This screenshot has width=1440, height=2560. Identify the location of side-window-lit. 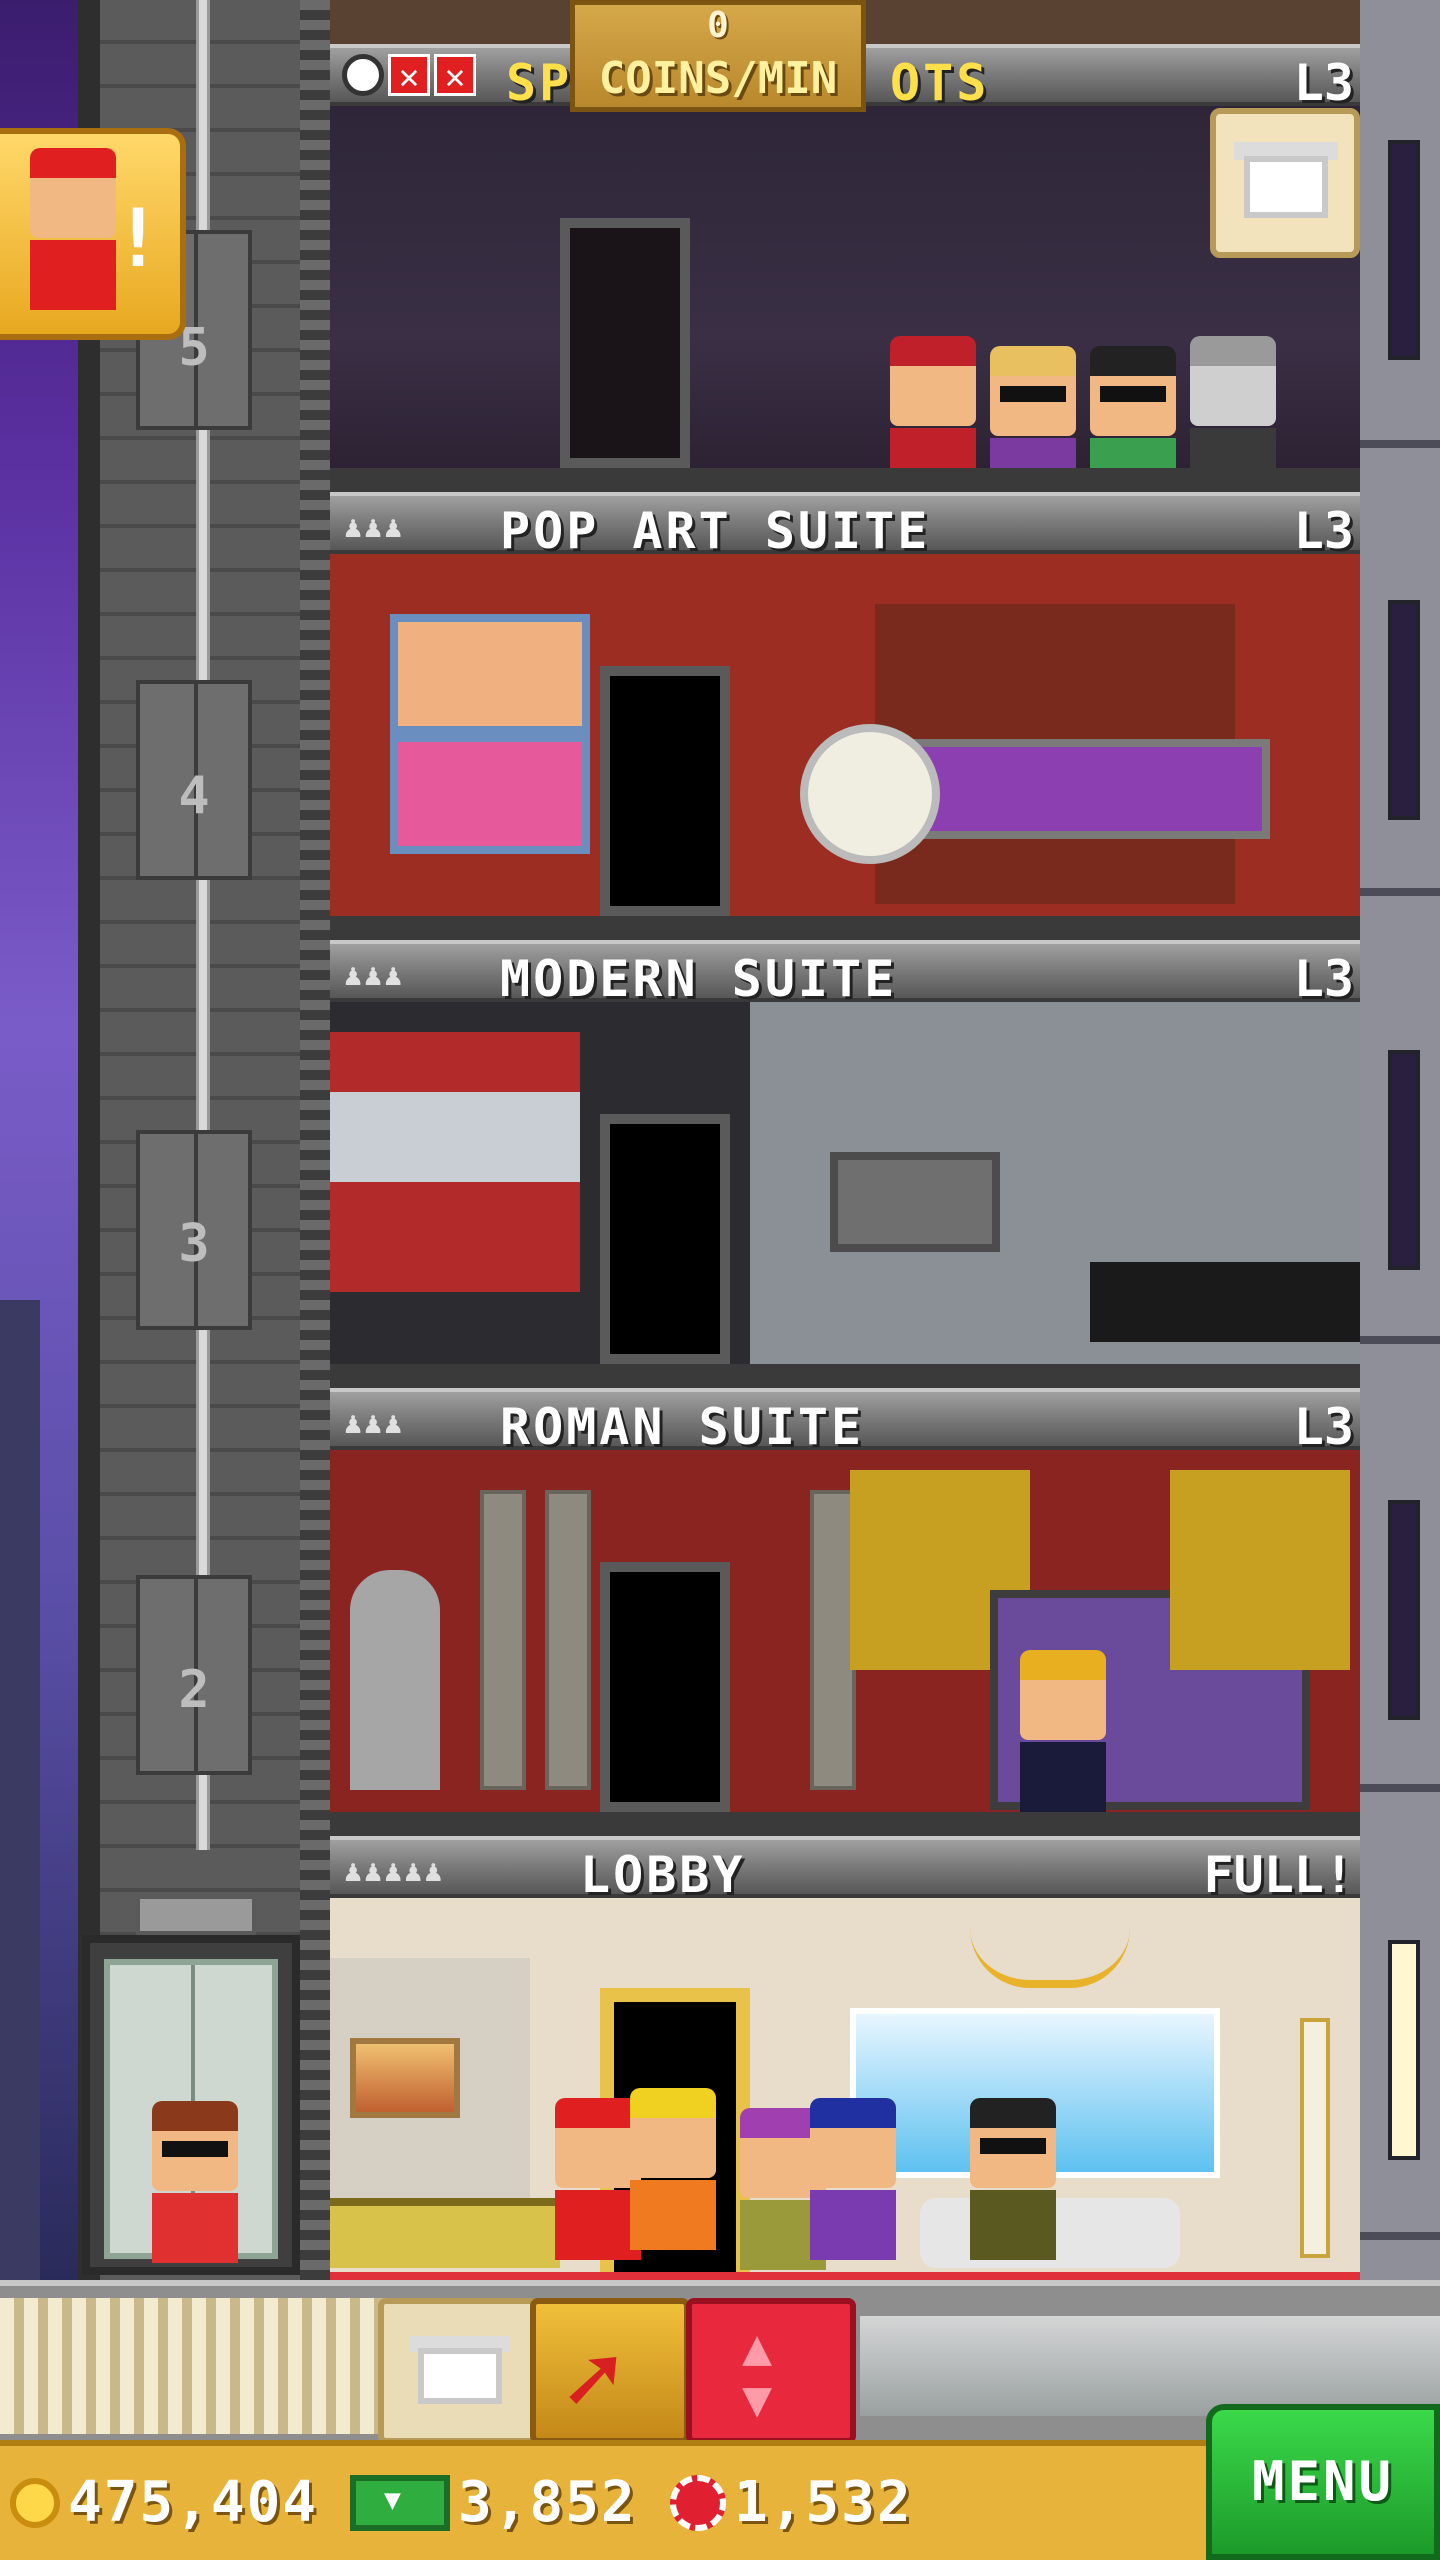
(1404, 2050).